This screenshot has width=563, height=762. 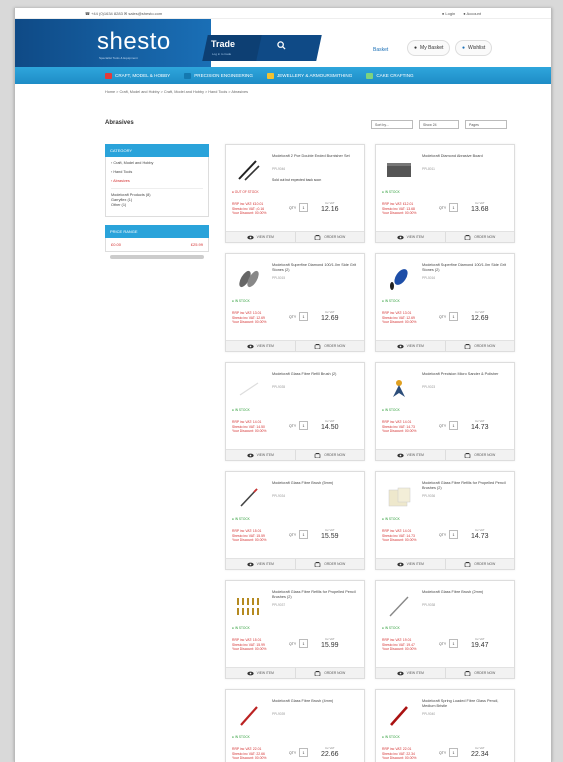 What do you see at coordinates (223, 44) in the screenshot?
I see `trade-label: Trade` at bounding box center [223, 44].